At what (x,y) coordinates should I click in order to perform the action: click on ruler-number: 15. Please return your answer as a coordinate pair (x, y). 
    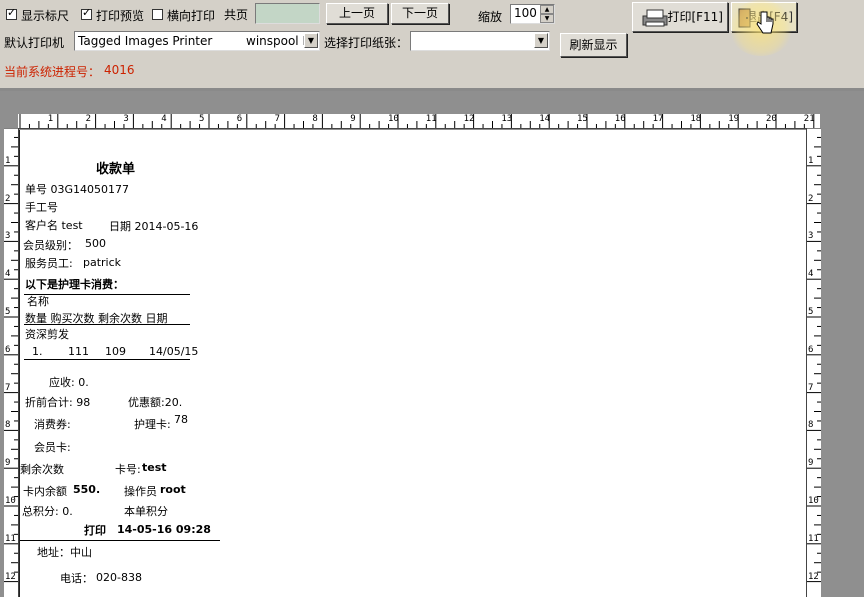
    Looking at the image, I should click on (582, 119).